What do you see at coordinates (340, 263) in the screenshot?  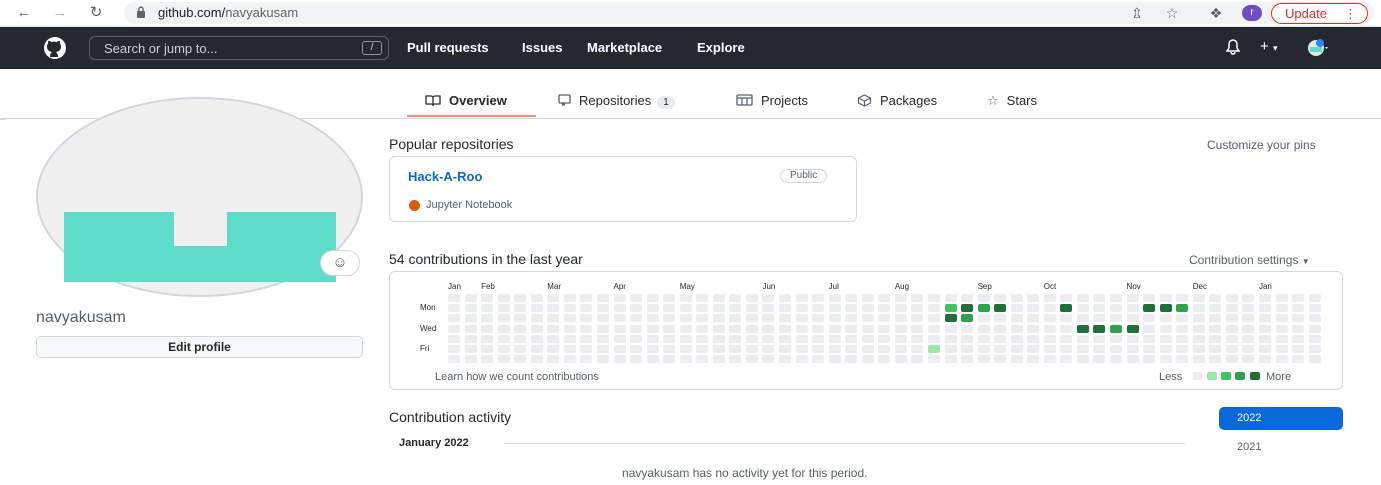 I see `set-status-smiley-icon: ☺` at bounding box center [340, 263].